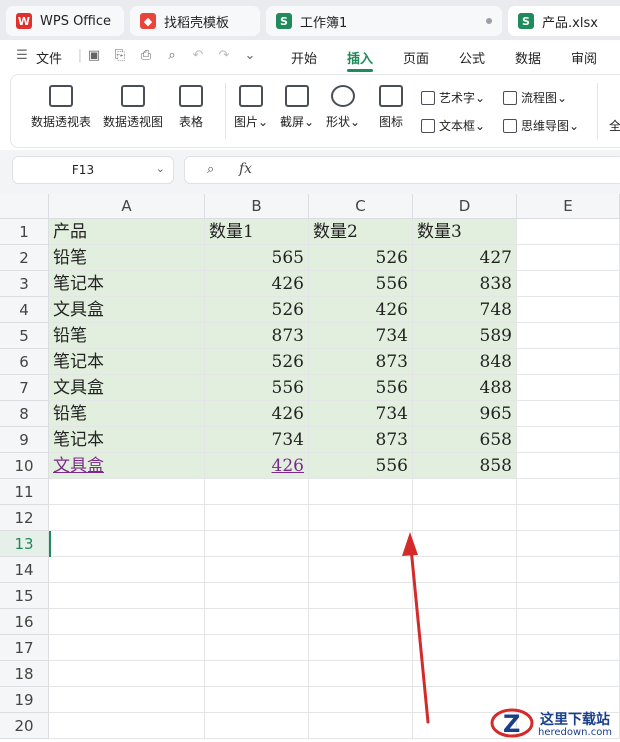 The height and width of the screenshot is (742, 620). What do you see at coordinates (568, 206) in the screenshot?
I see `column-header-e: E` at bounding box center [568, 206].